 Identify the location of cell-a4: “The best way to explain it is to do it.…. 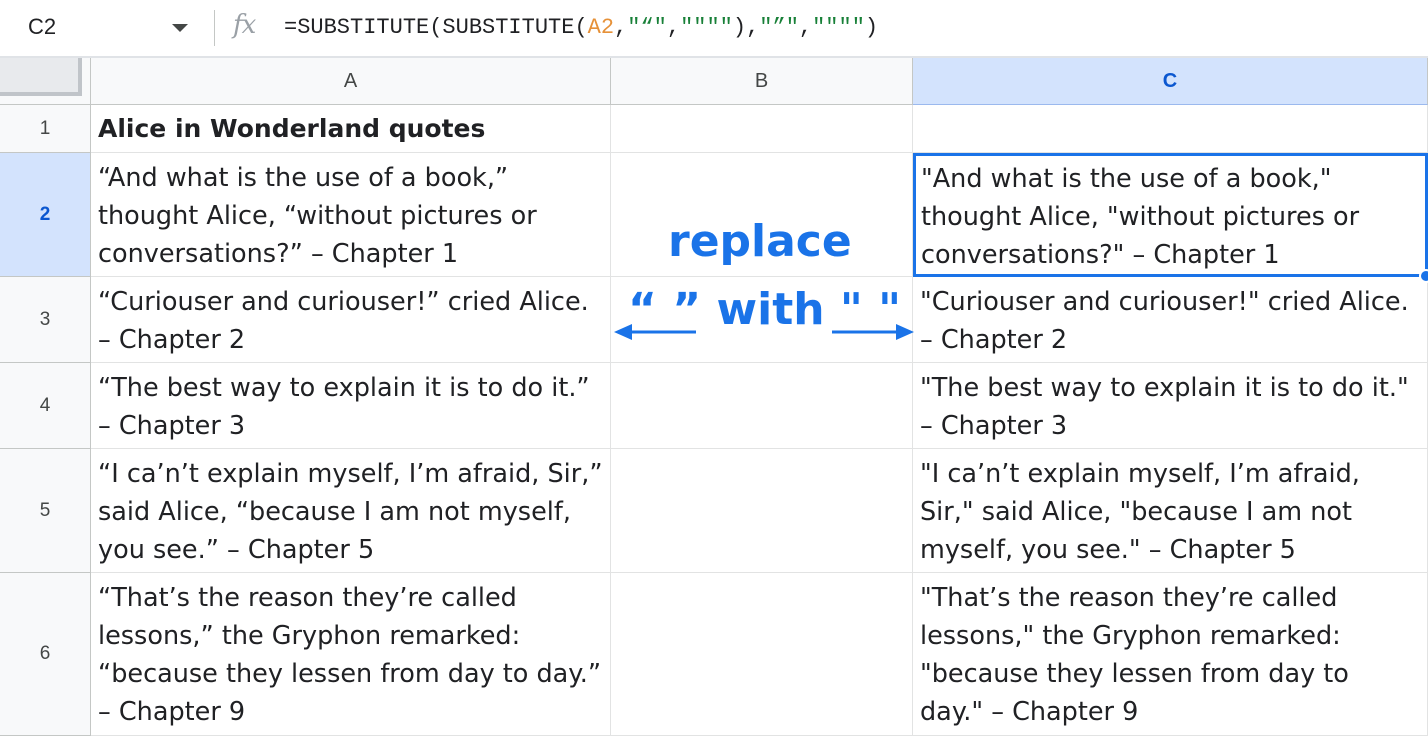
(351, 406).